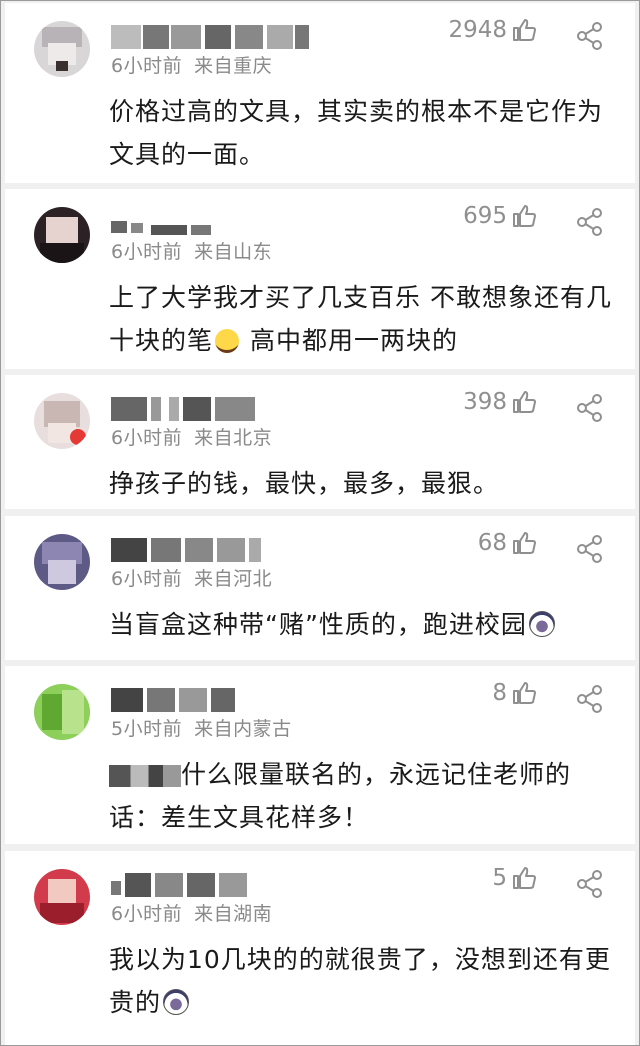 The height and width of the screenshot is (1046, 640). I want to click on comment-text: 当盲盒这种带“赌”性质的，跑进校园, so click(364, 624).